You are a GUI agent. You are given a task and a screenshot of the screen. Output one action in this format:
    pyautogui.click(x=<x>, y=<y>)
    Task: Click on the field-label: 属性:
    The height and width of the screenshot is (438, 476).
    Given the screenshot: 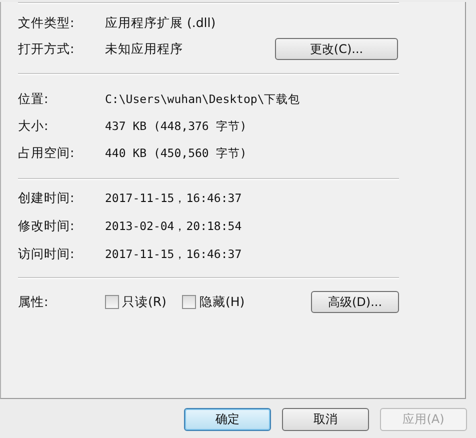 What is the action you would take?
    pyautogui.click(x=34, y=302)
    